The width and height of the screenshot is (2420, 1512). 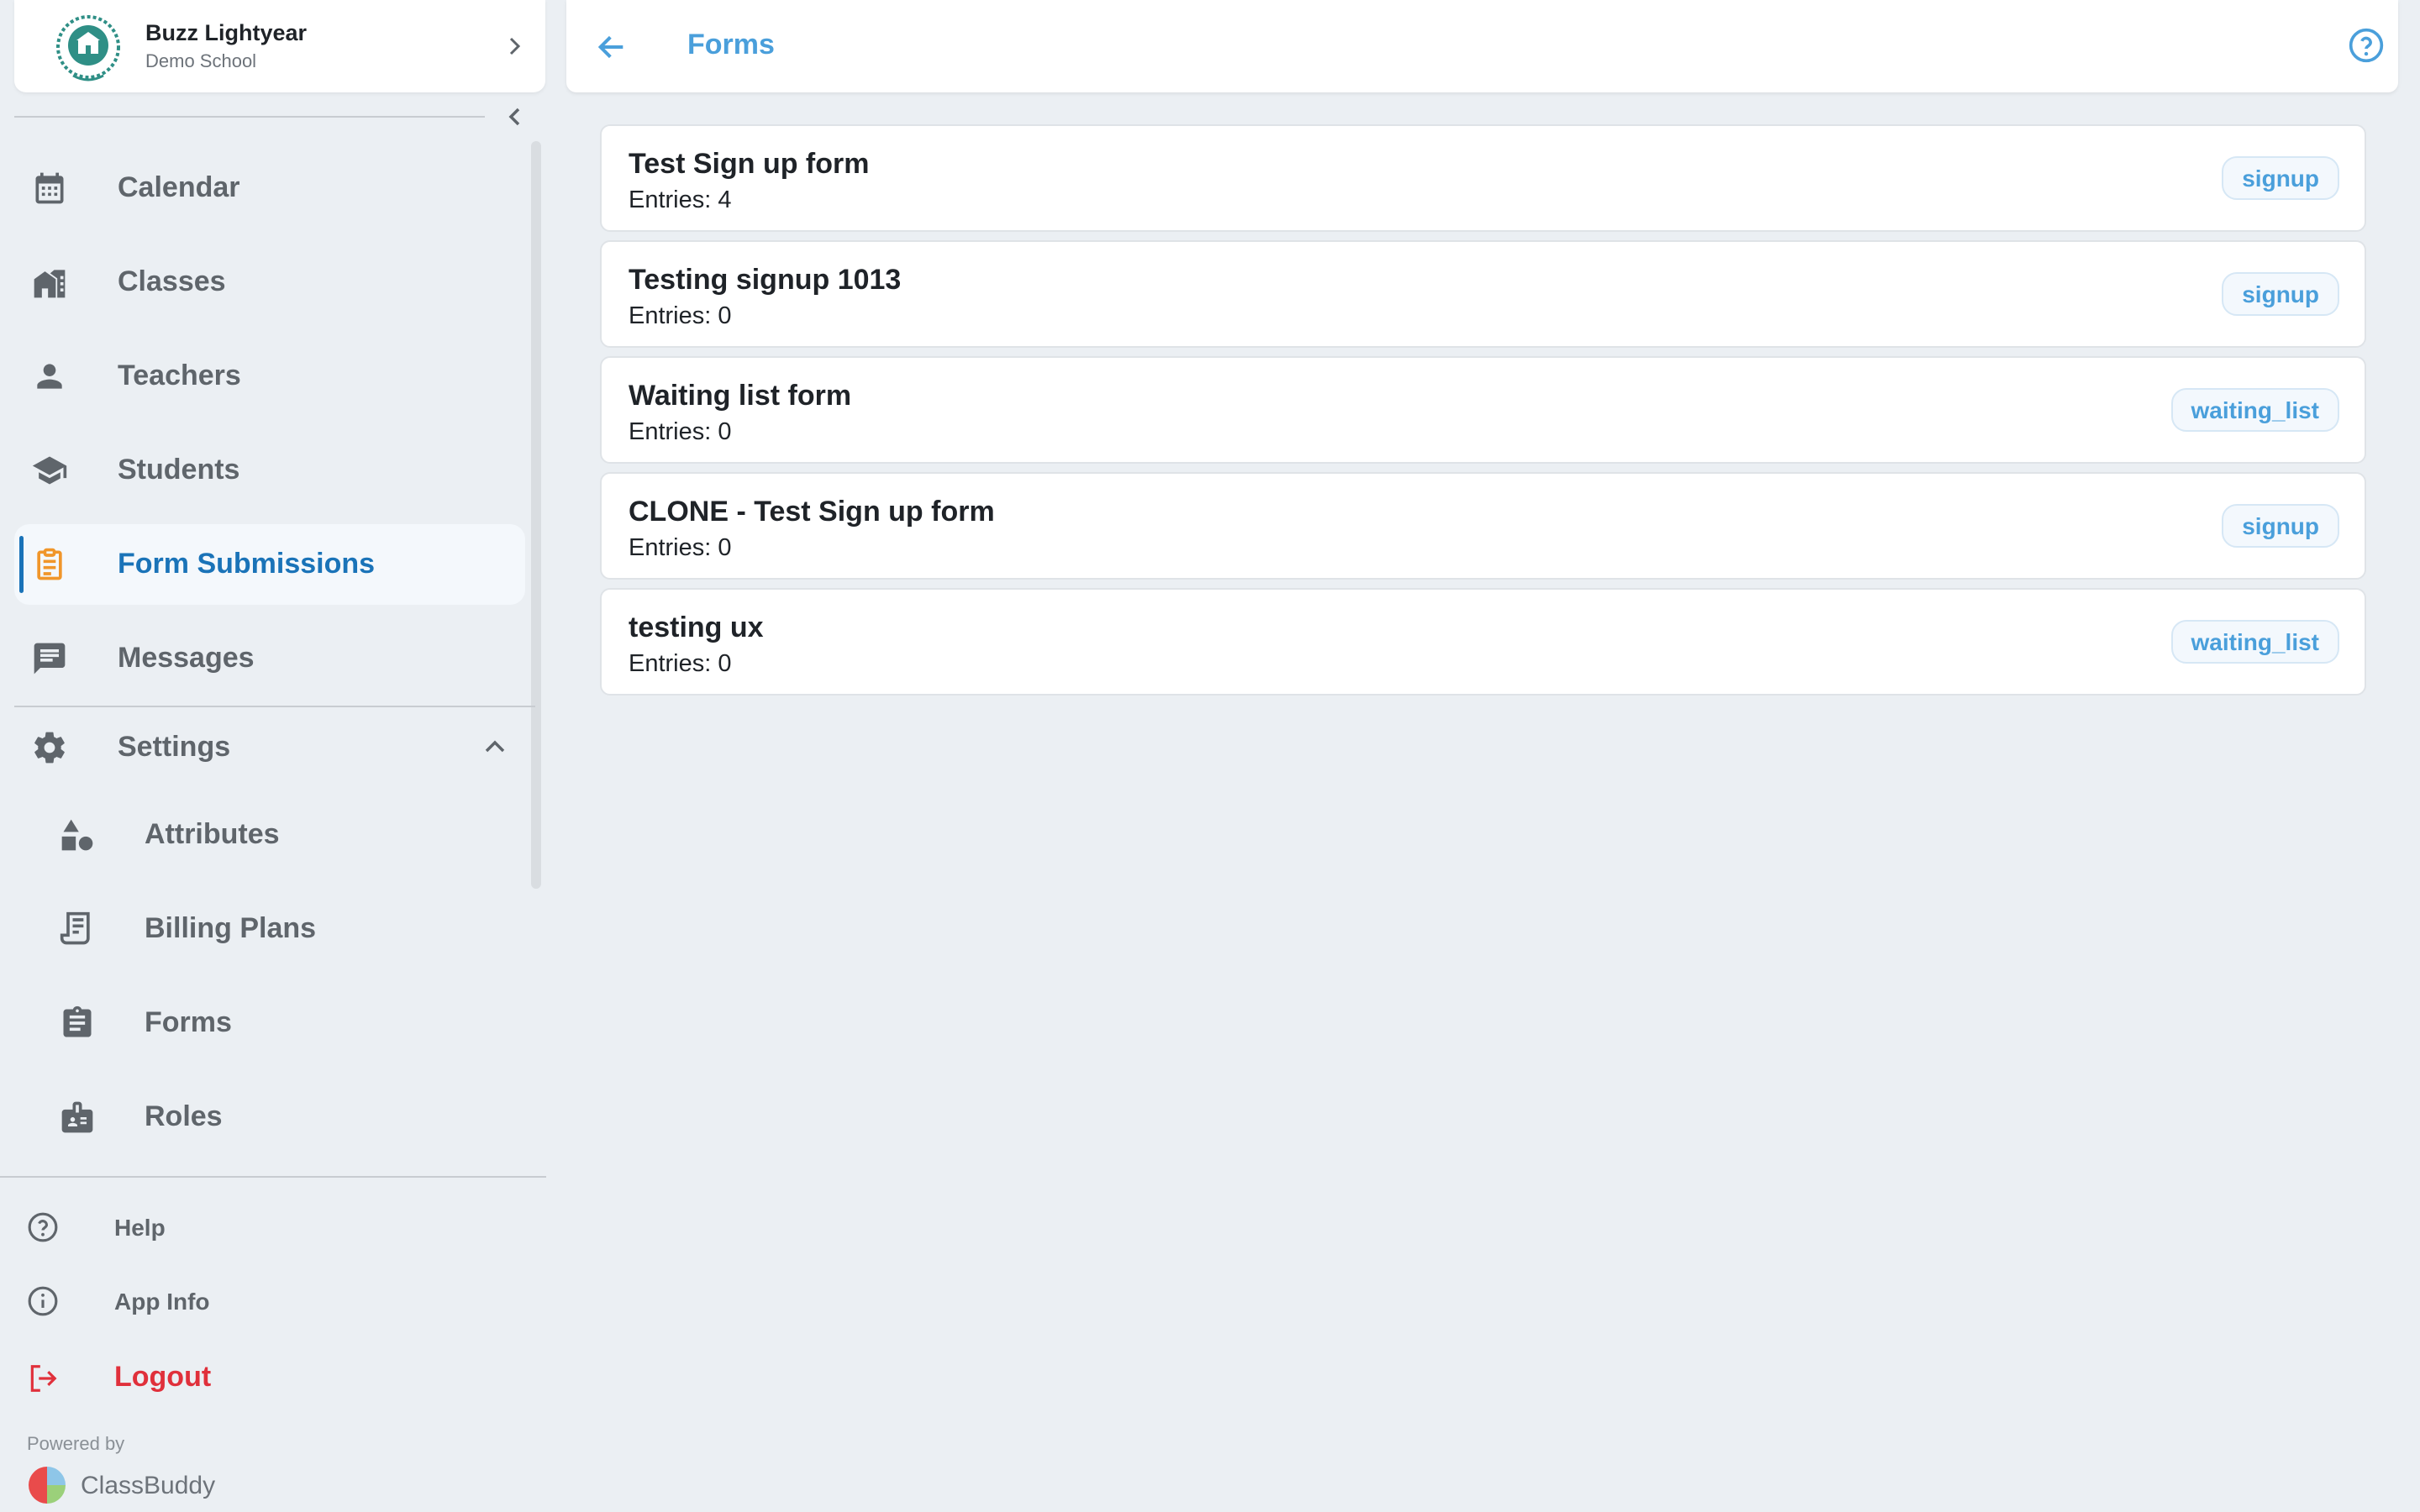 I want to click on profile-card: Buzz Lightyear Demo School, so click(x=279, y=46).